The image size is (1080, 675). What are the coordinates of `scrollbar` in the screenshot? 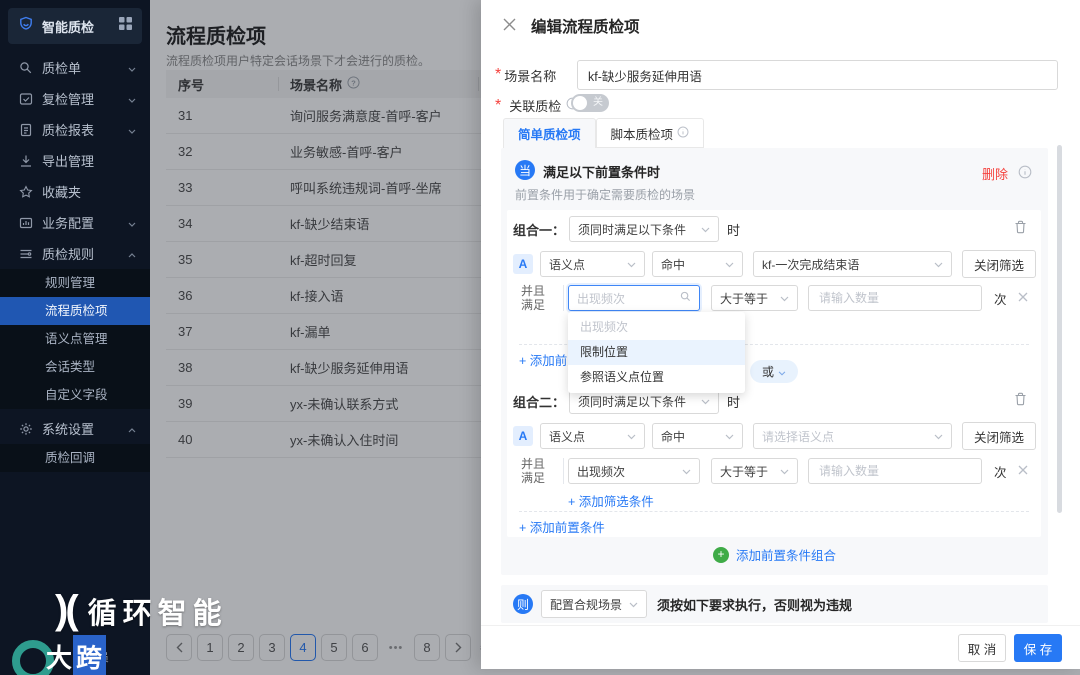 It's located at (1059, 329).